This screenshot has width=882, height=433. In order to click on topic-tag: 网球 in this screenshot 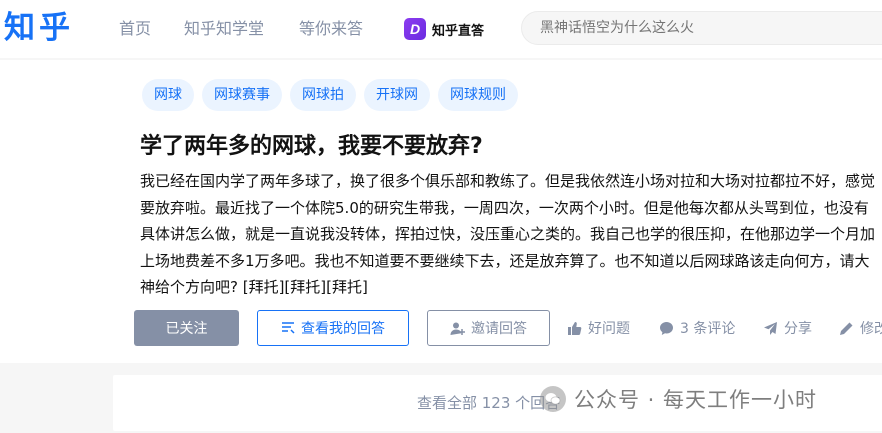, I will do `click(168, 95)`.